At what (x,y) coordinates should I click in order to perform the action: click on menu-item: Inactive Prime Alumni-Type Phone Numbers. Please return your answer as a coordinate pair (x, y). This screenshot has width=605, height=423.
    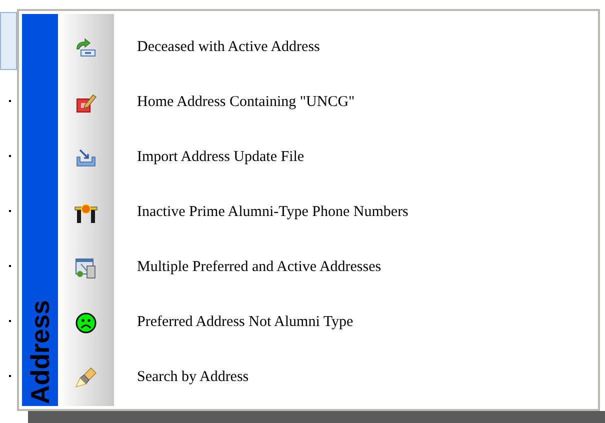
    Looking at the image, I should click on (326, 212).